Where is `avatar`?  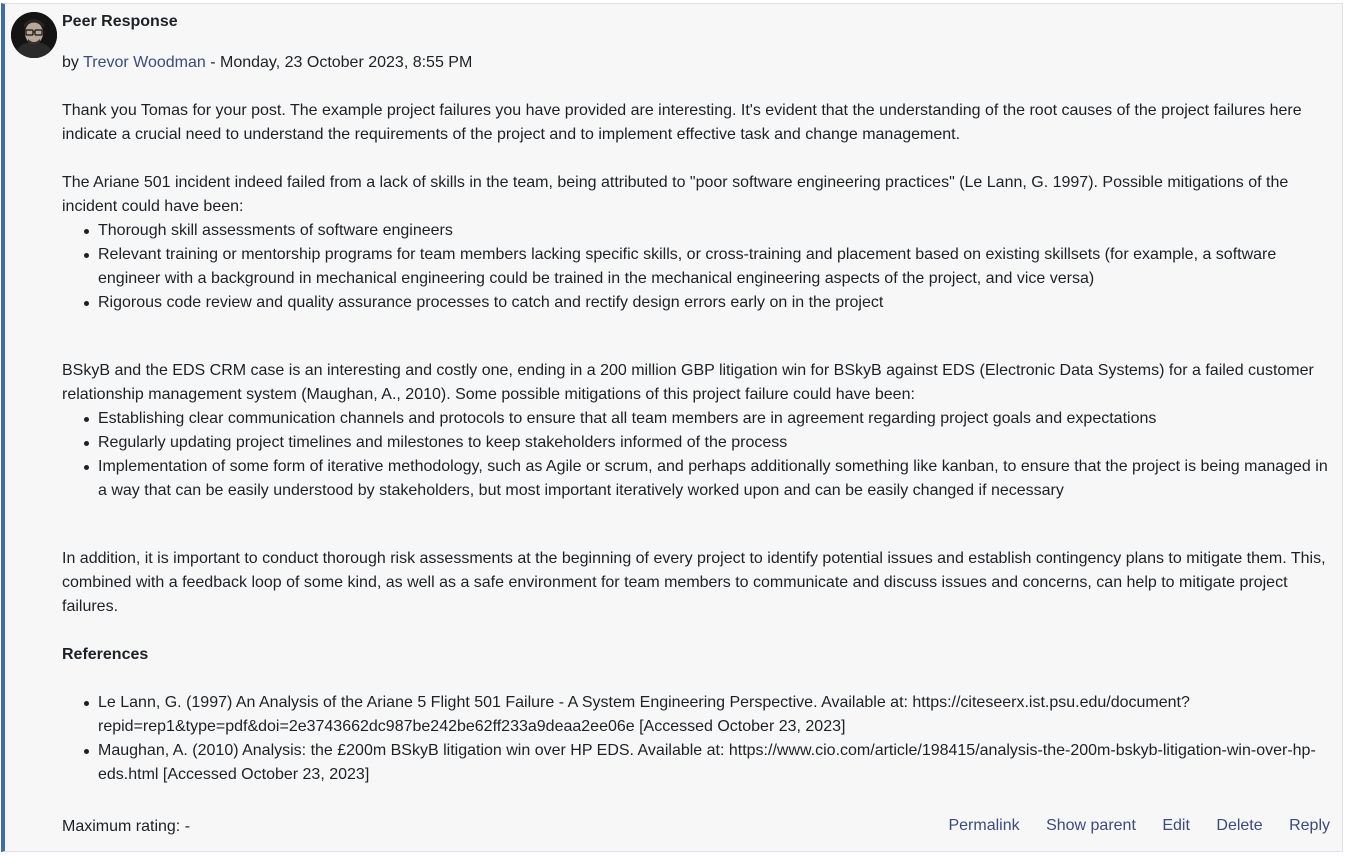 avatar is located at coordinates (34, 35).